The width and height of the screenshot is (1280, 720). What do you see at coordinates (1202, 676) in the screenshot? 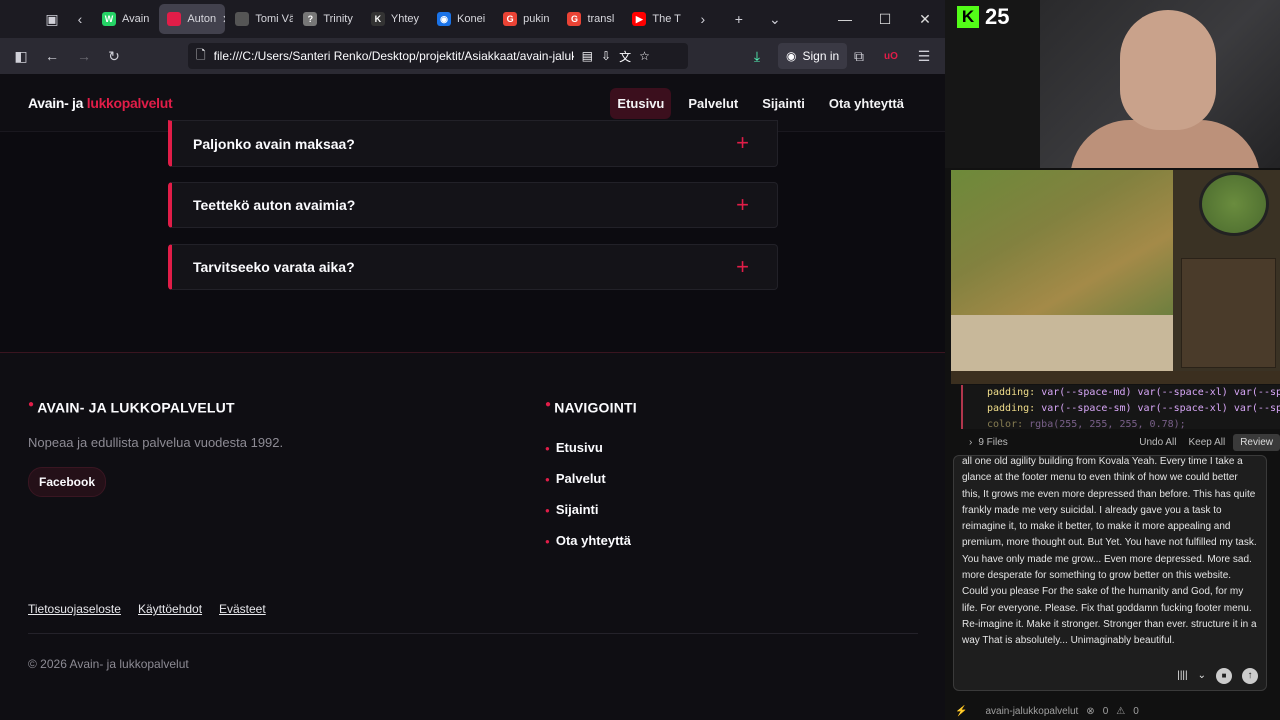
I see `chevron-down-icon: ⌄` at bounding box center [1202, 676].